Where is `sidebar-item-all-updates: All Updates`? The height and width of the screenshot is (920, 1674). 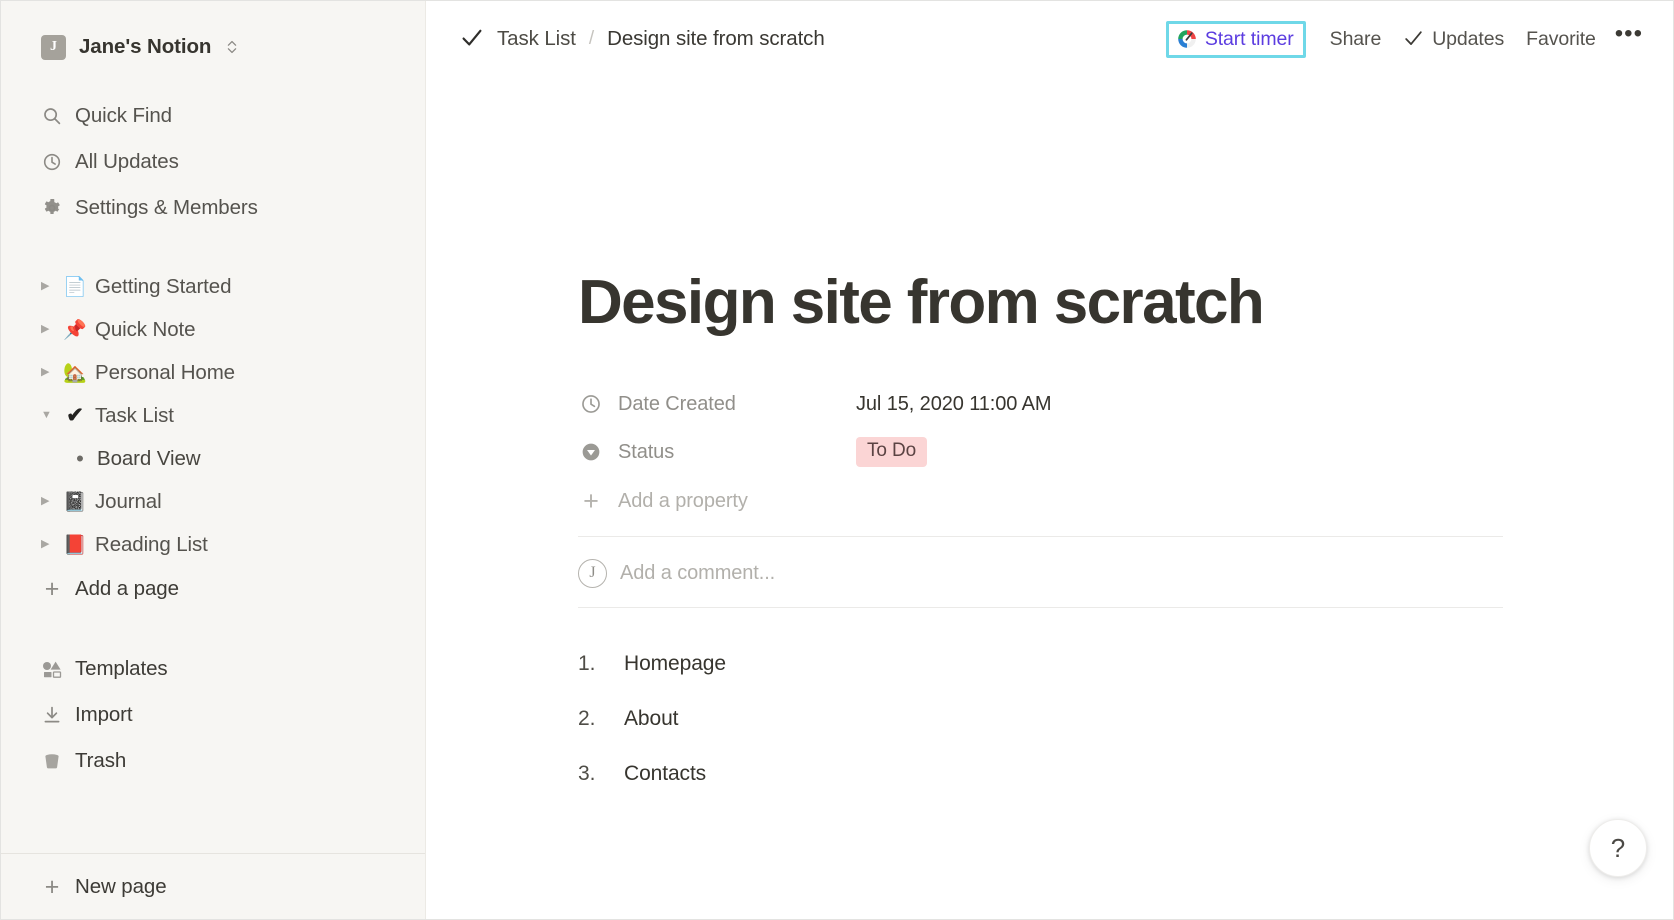
sidebar-item-all-updates: All Updates is located at coordinates (213, 162).